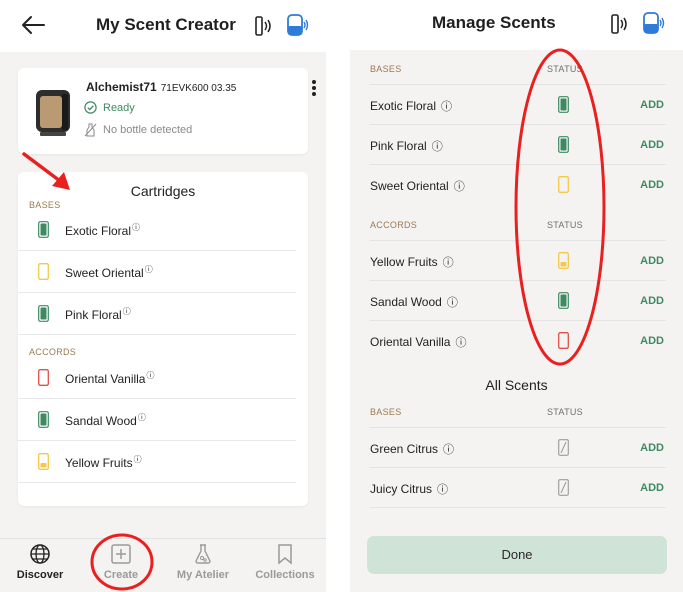  What do you see at coordinates (157, 420) in the screenshot?
I see `cartridge-row: Sandal Woodⓘ` at bounding box center [157, 420].